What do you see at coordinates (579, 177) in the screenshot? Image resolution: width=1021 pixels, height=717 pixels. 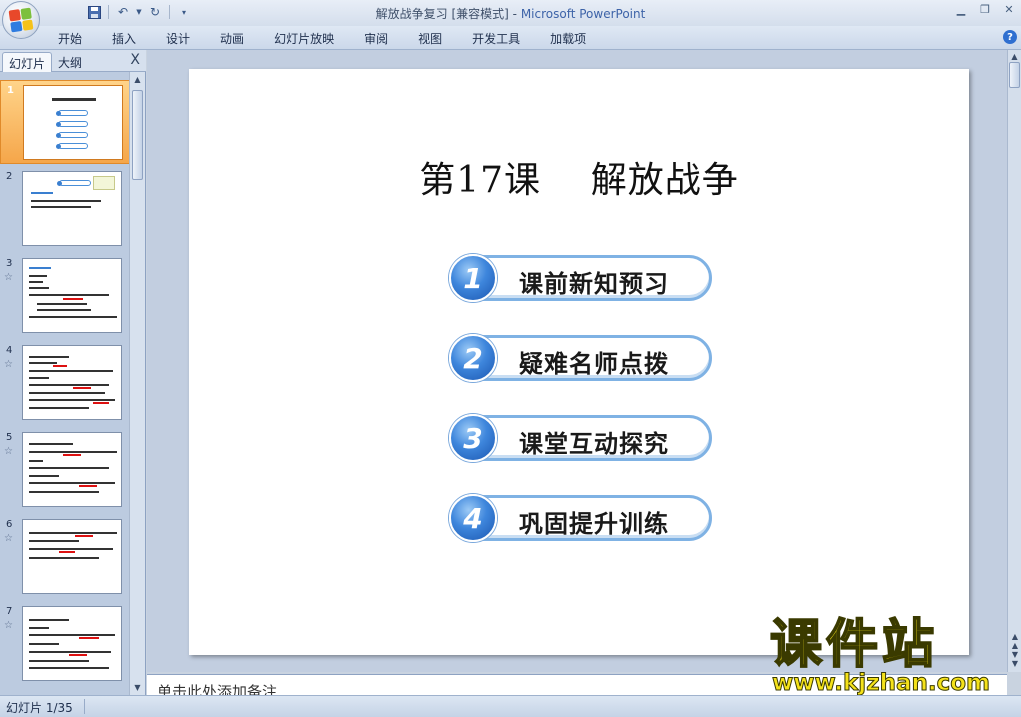 I see `slide-title: 第17课 解放战争` at bounding box center [579, 177].